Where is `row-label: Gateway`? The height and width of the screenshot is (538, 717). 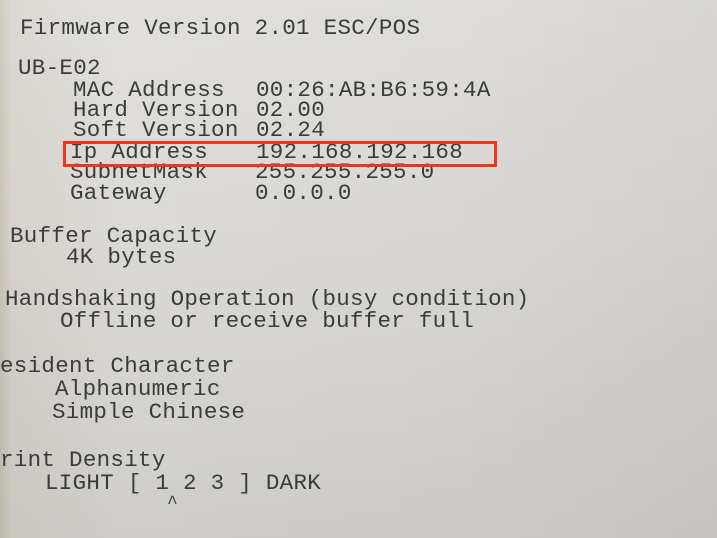
row-label: Gateway is located at coordinates (118, 193).